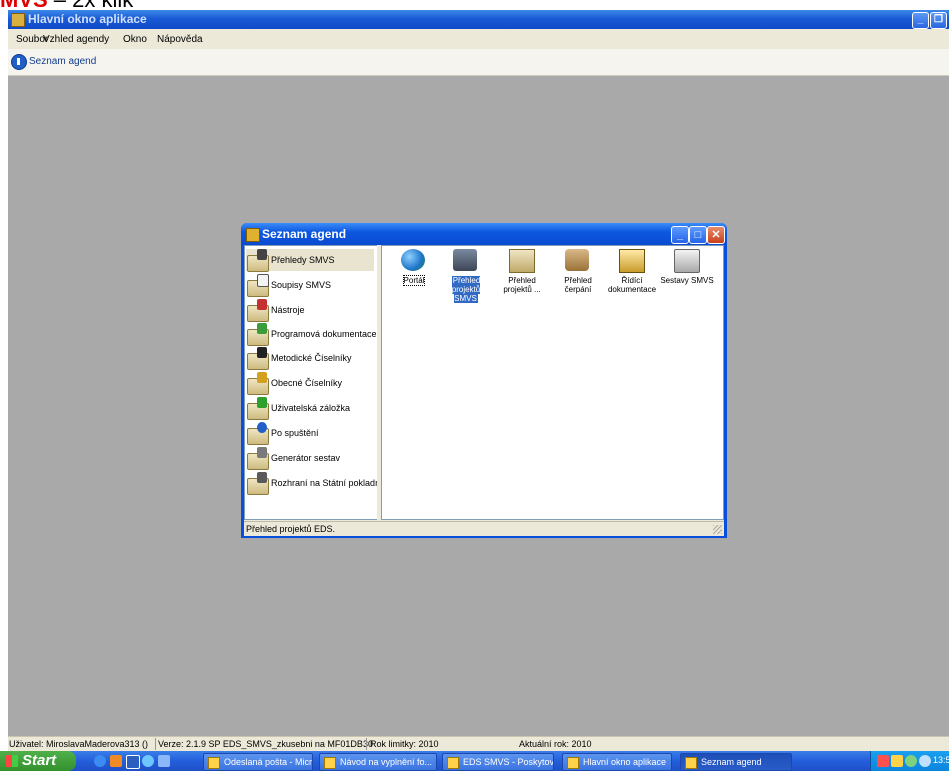 The width and height of the screenshot is (949, 771). I want to click on menu-bar: Soubor Vzhled agendy Okno Nápověda, so click(478, 39).